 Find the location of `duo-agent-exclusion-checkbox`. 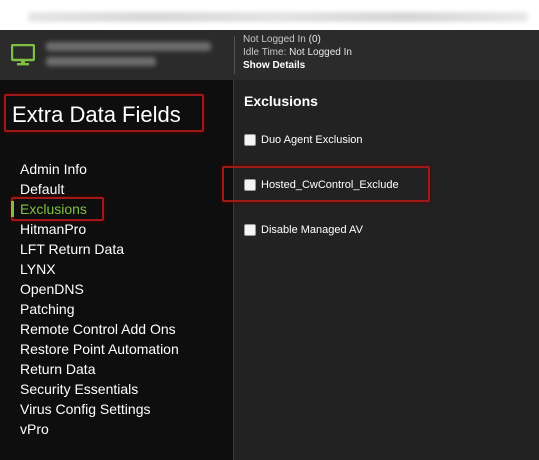

duo-agent-exclusion-checkbox is located at coordinates (250, 140).